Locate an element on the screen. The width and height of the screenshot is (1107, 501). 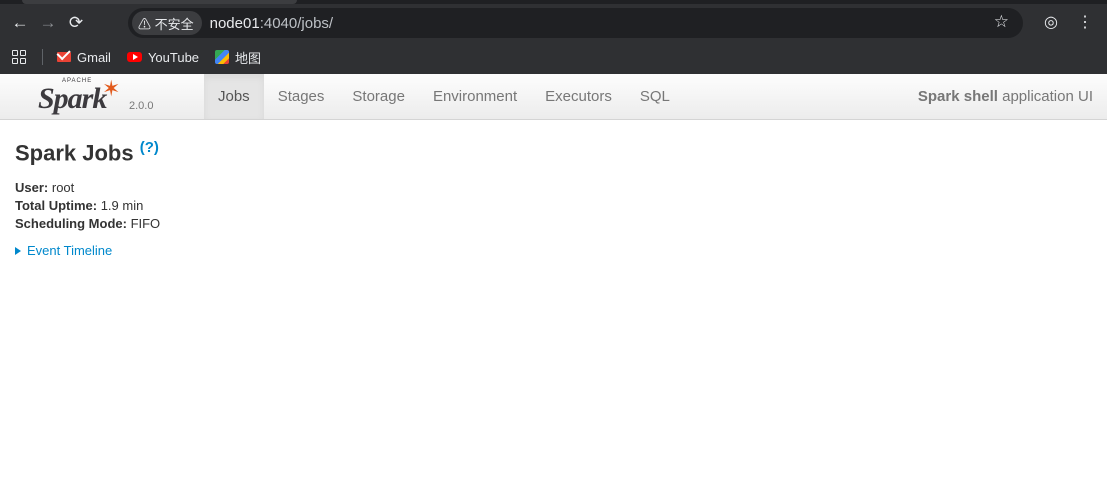
security-chip-label: ⚠ 不安全 is located at coordinates (166, 24).